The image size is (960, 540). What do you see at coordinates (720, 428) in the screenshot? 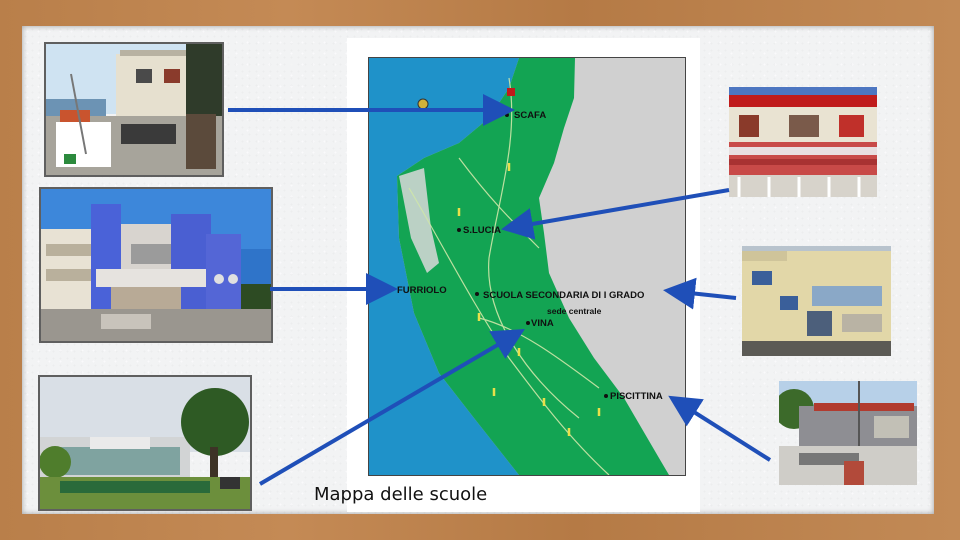
I see `arrow-piscittina` at bounding box center [720, 428].